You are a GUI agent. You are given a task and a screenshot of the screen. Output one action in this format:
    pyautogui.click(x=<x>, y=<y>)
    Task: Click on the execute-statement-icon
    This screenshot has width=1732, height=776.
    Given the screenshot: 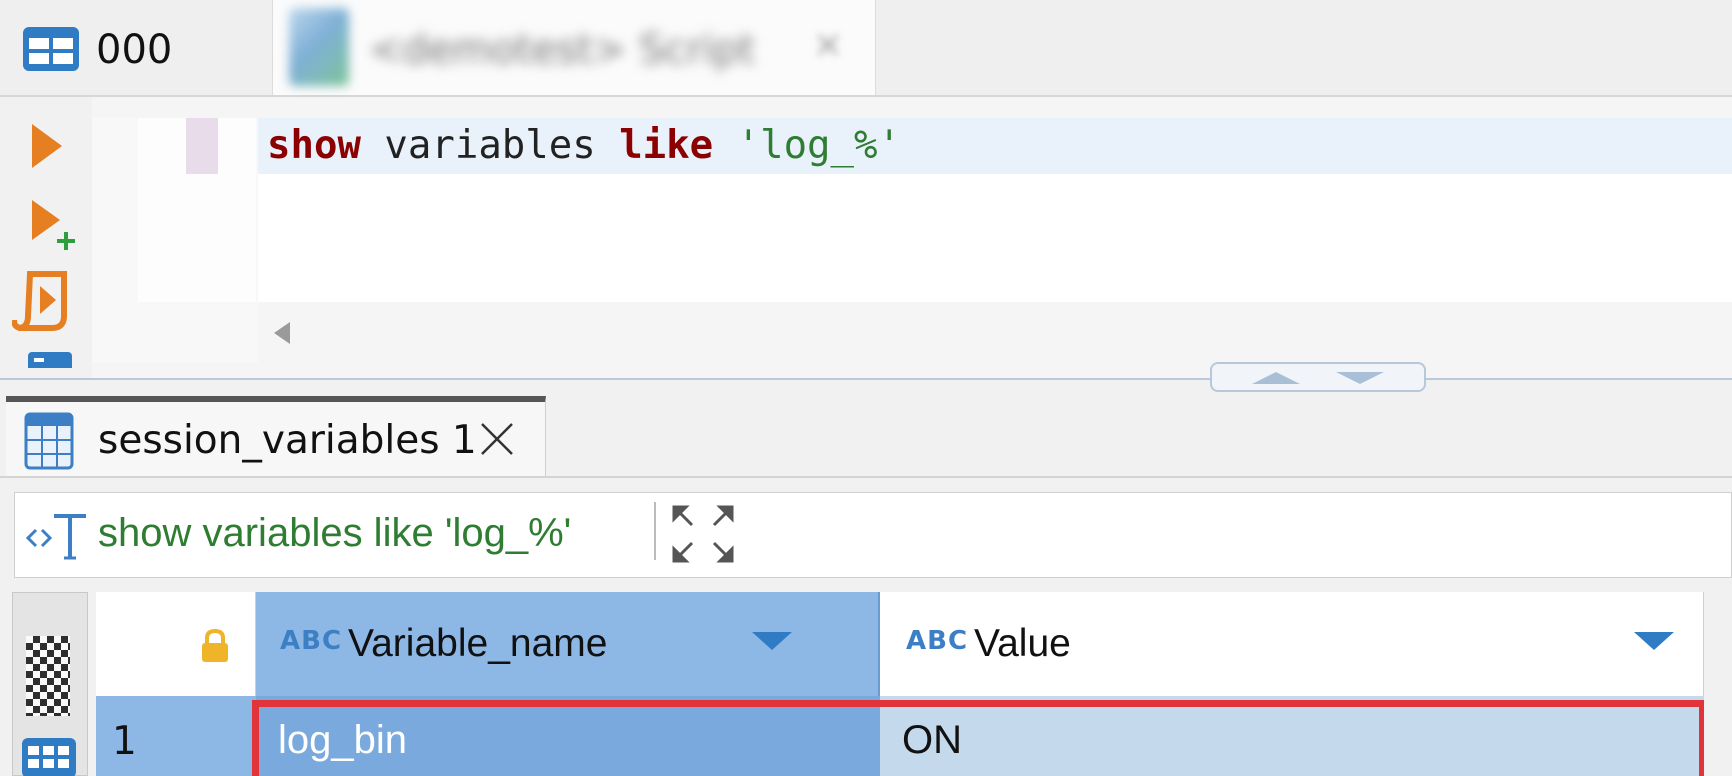 What is the action you would take?
    pyautogui.click(x=47, y=146)
    